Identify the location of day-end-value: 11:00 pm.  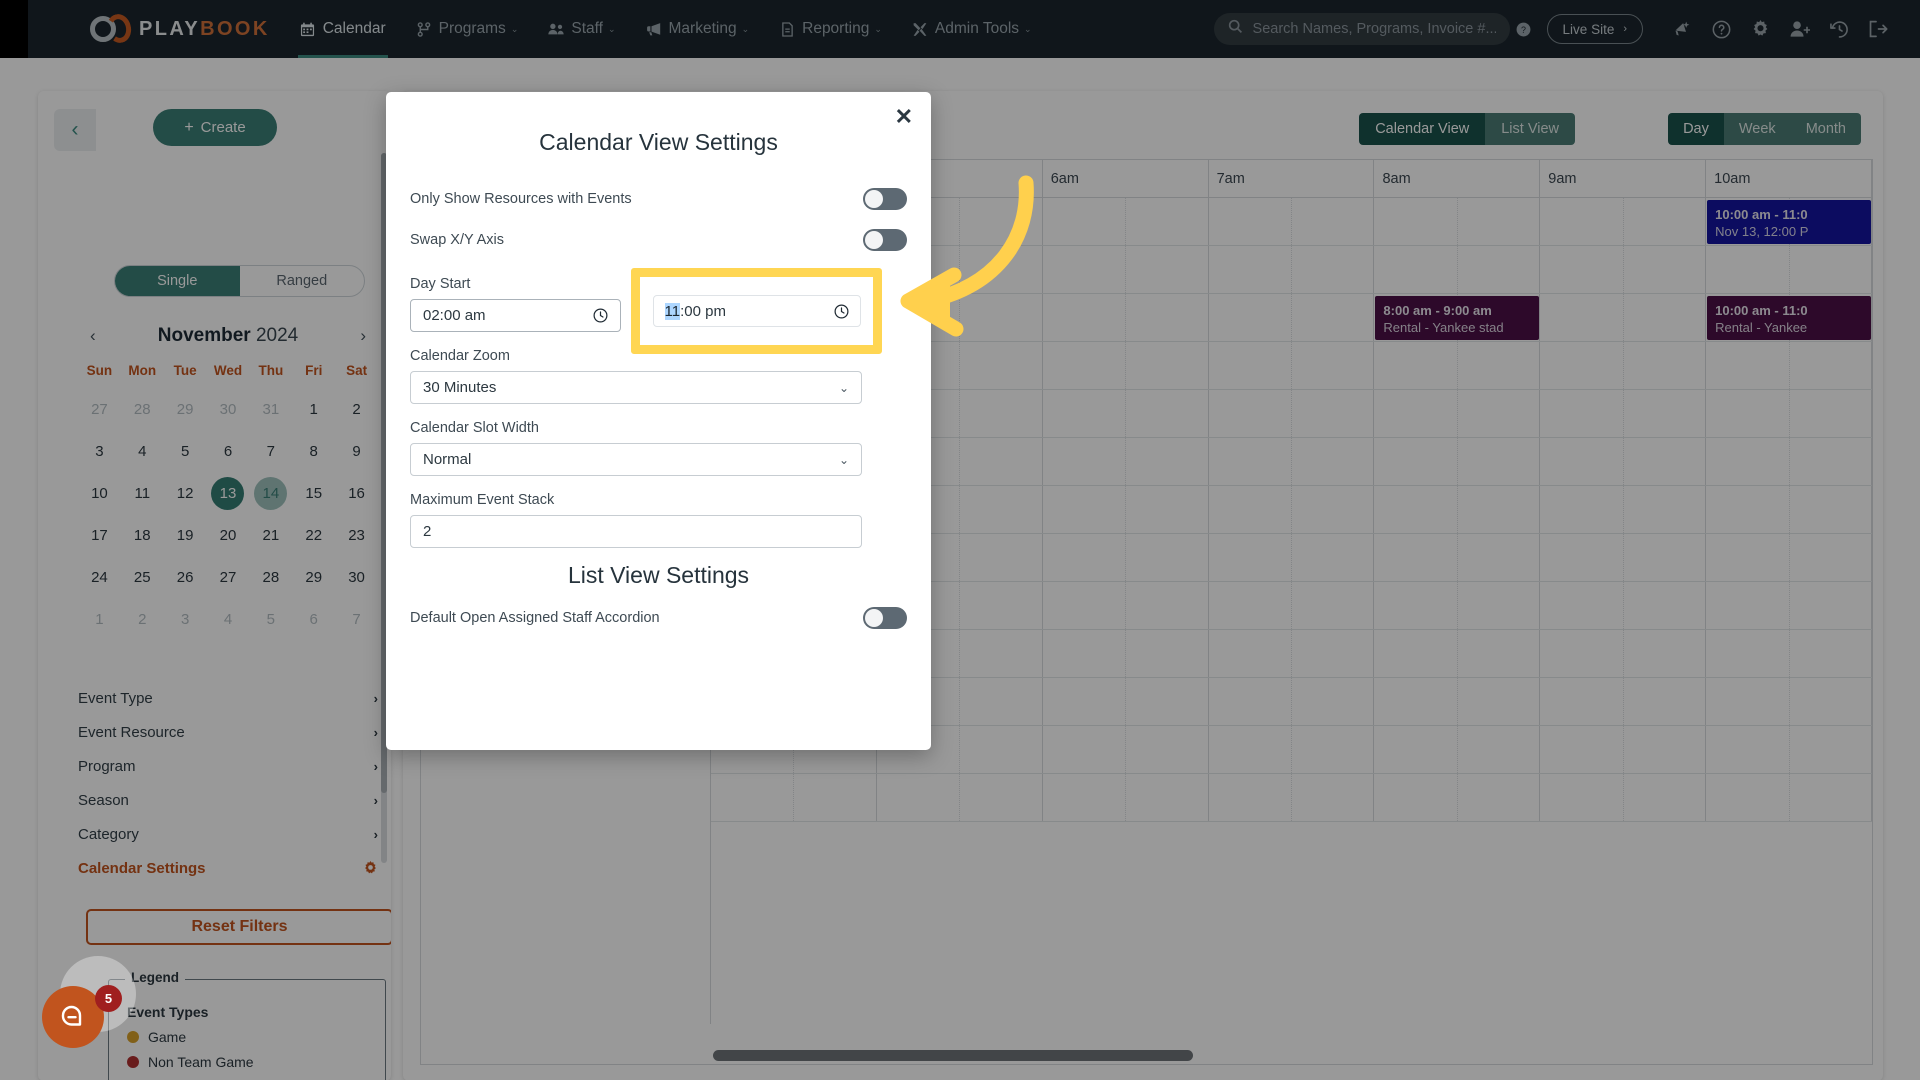
(695, 311).